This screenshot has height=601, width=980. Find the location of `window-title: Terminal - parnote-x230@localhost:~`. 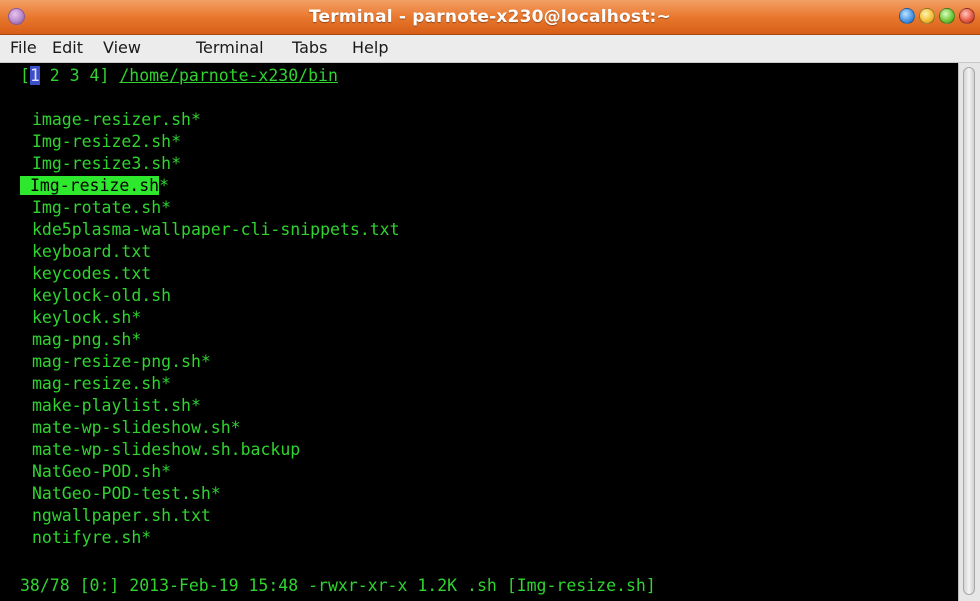

window-title: Terminal - parnote-x230@localhost:~ is located at coordinates (489, 17).